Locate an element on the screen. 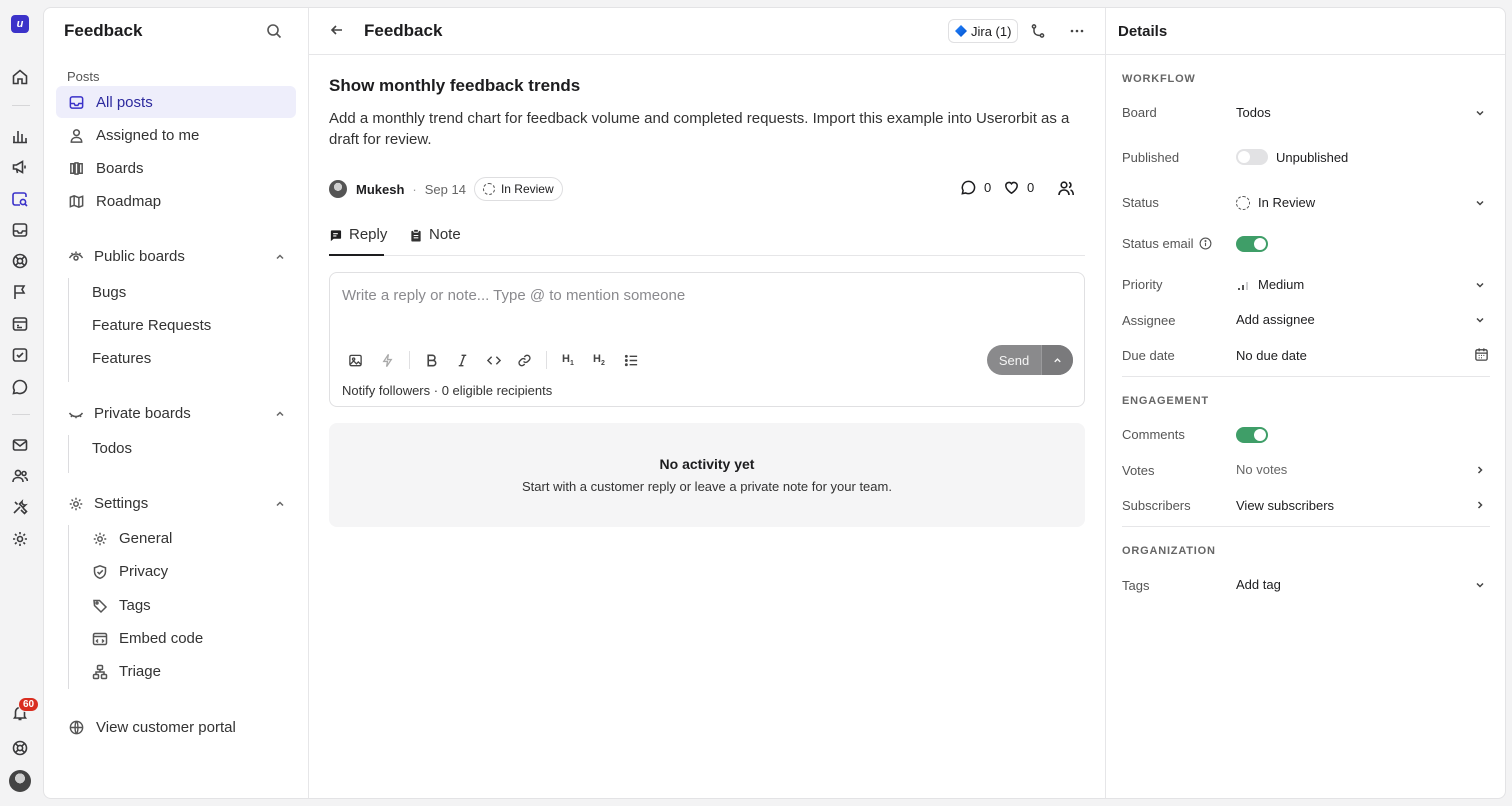 The height and width of the screenshot is (806, 1512). settings-item-tags: Tags is located at coordinates (121, 605).